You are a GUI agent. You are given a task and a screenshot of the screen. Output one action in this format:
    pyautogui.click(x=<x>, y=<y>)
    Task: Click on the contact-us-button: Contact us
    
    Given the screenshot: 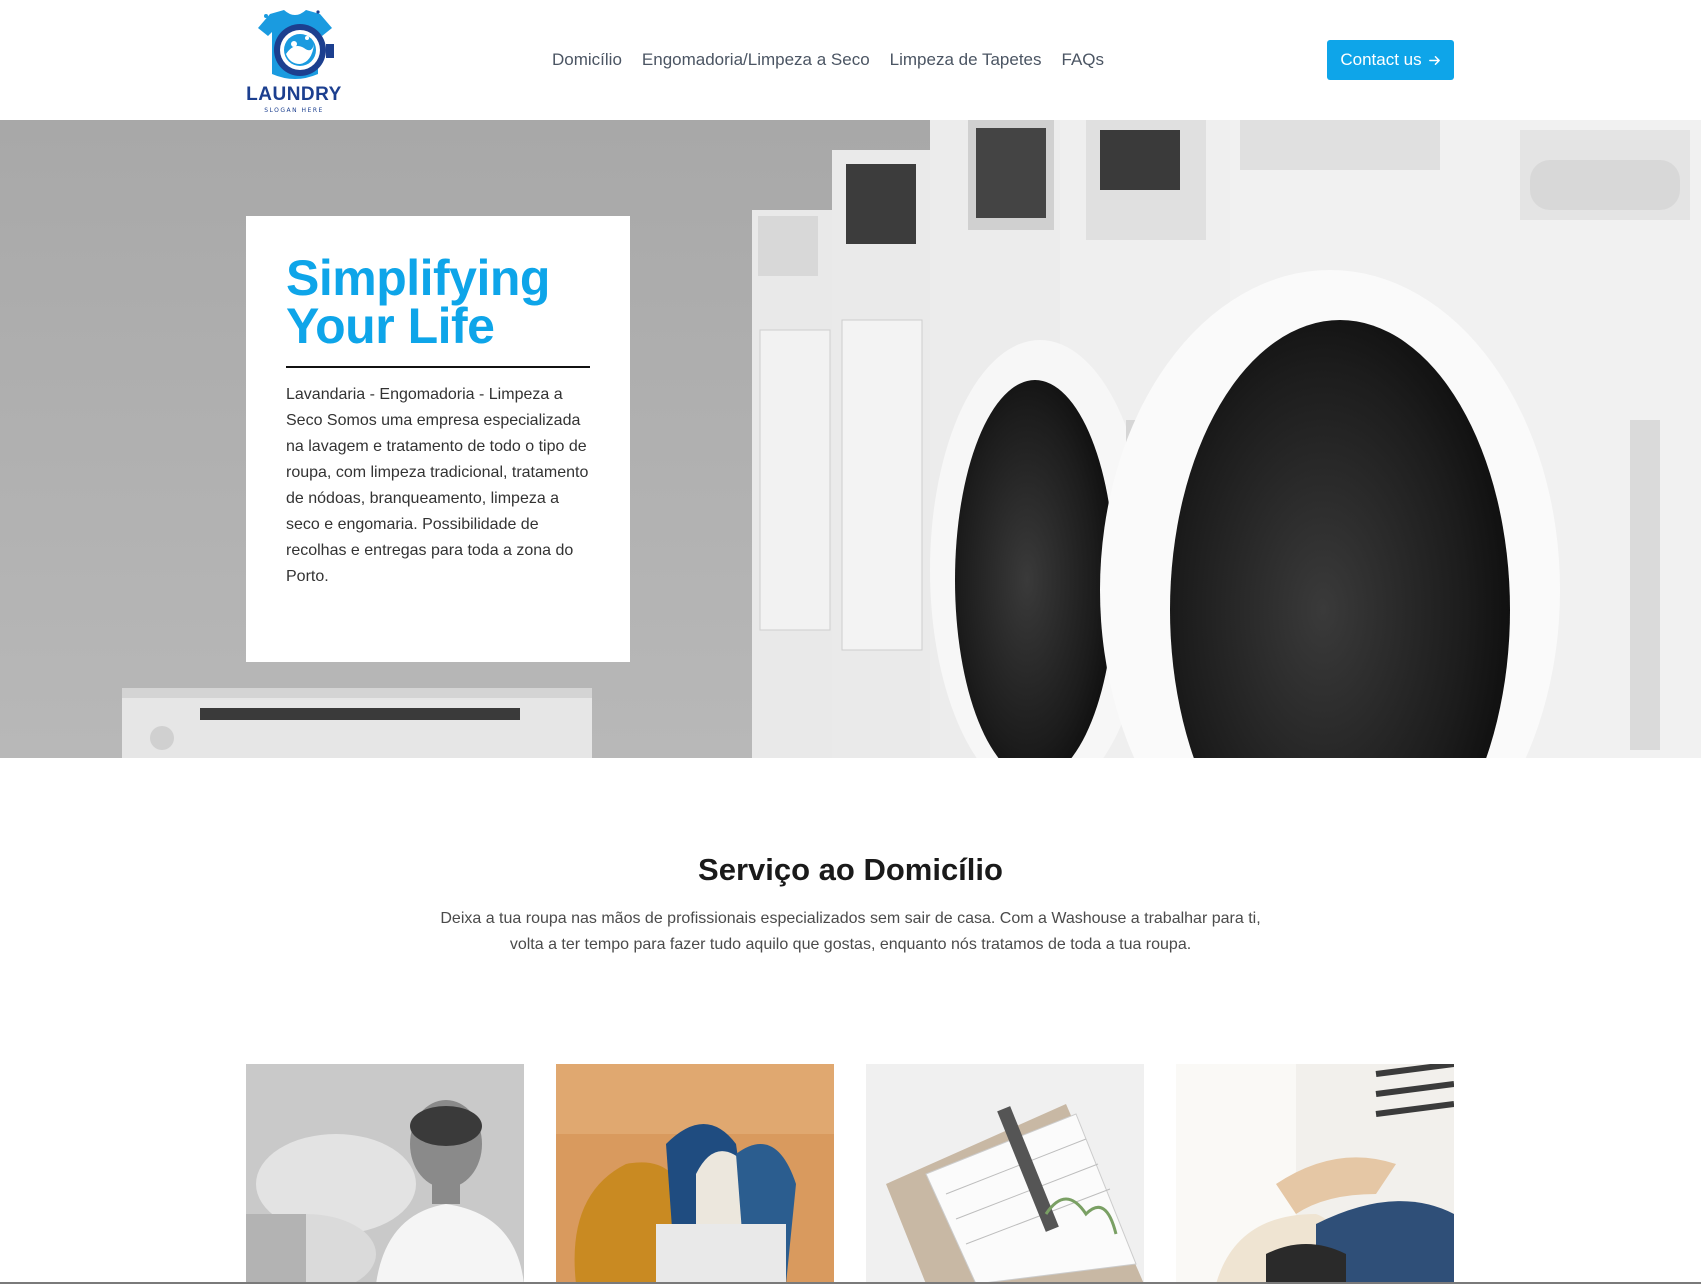 What is the action you would take?
    pyautogui.click(x=1390, y=60)
    